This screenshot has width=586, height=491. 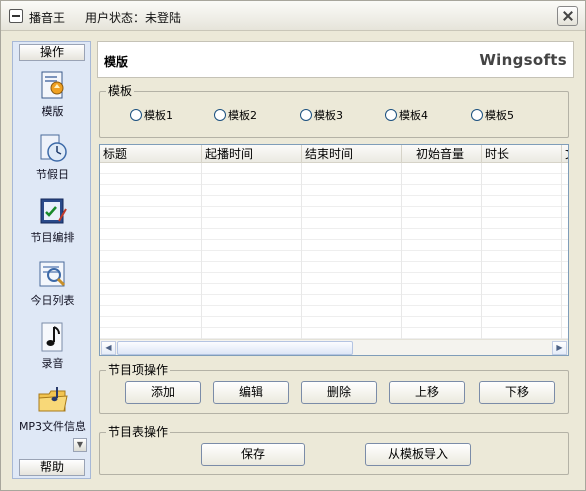 I want to click on table-header: 标题 起播时间 结束时间 初始音量 时长 文, so click(x=334, y=154).